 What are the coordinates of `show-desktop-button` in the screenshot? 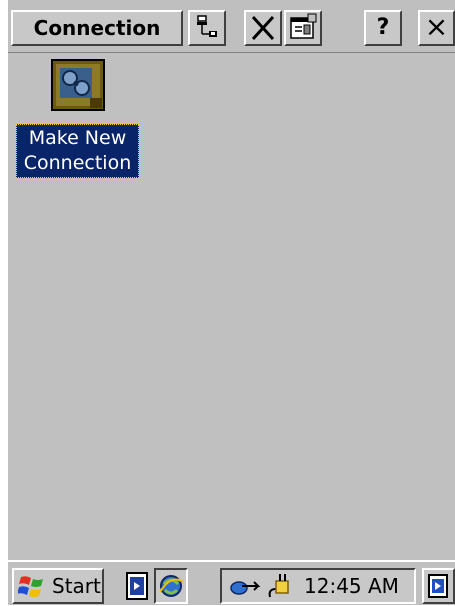 It's located at (438, 586).